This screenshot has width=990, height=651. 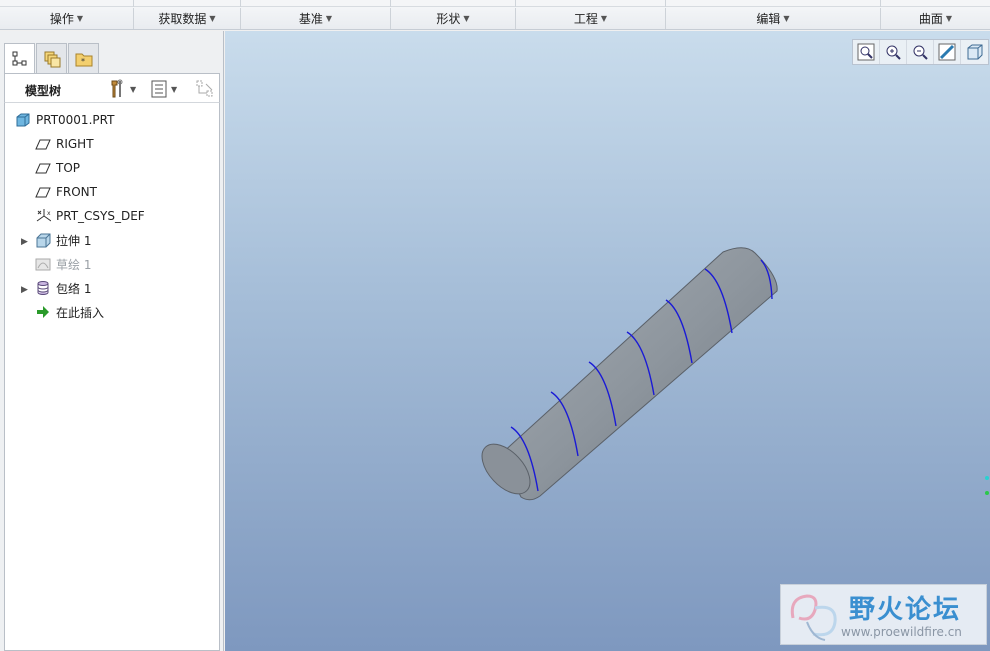 What do you see at coordinates (768, 19) in the screenshot?
I see `ribbon-group-label: 编辑` at bounding box center [768, 19].